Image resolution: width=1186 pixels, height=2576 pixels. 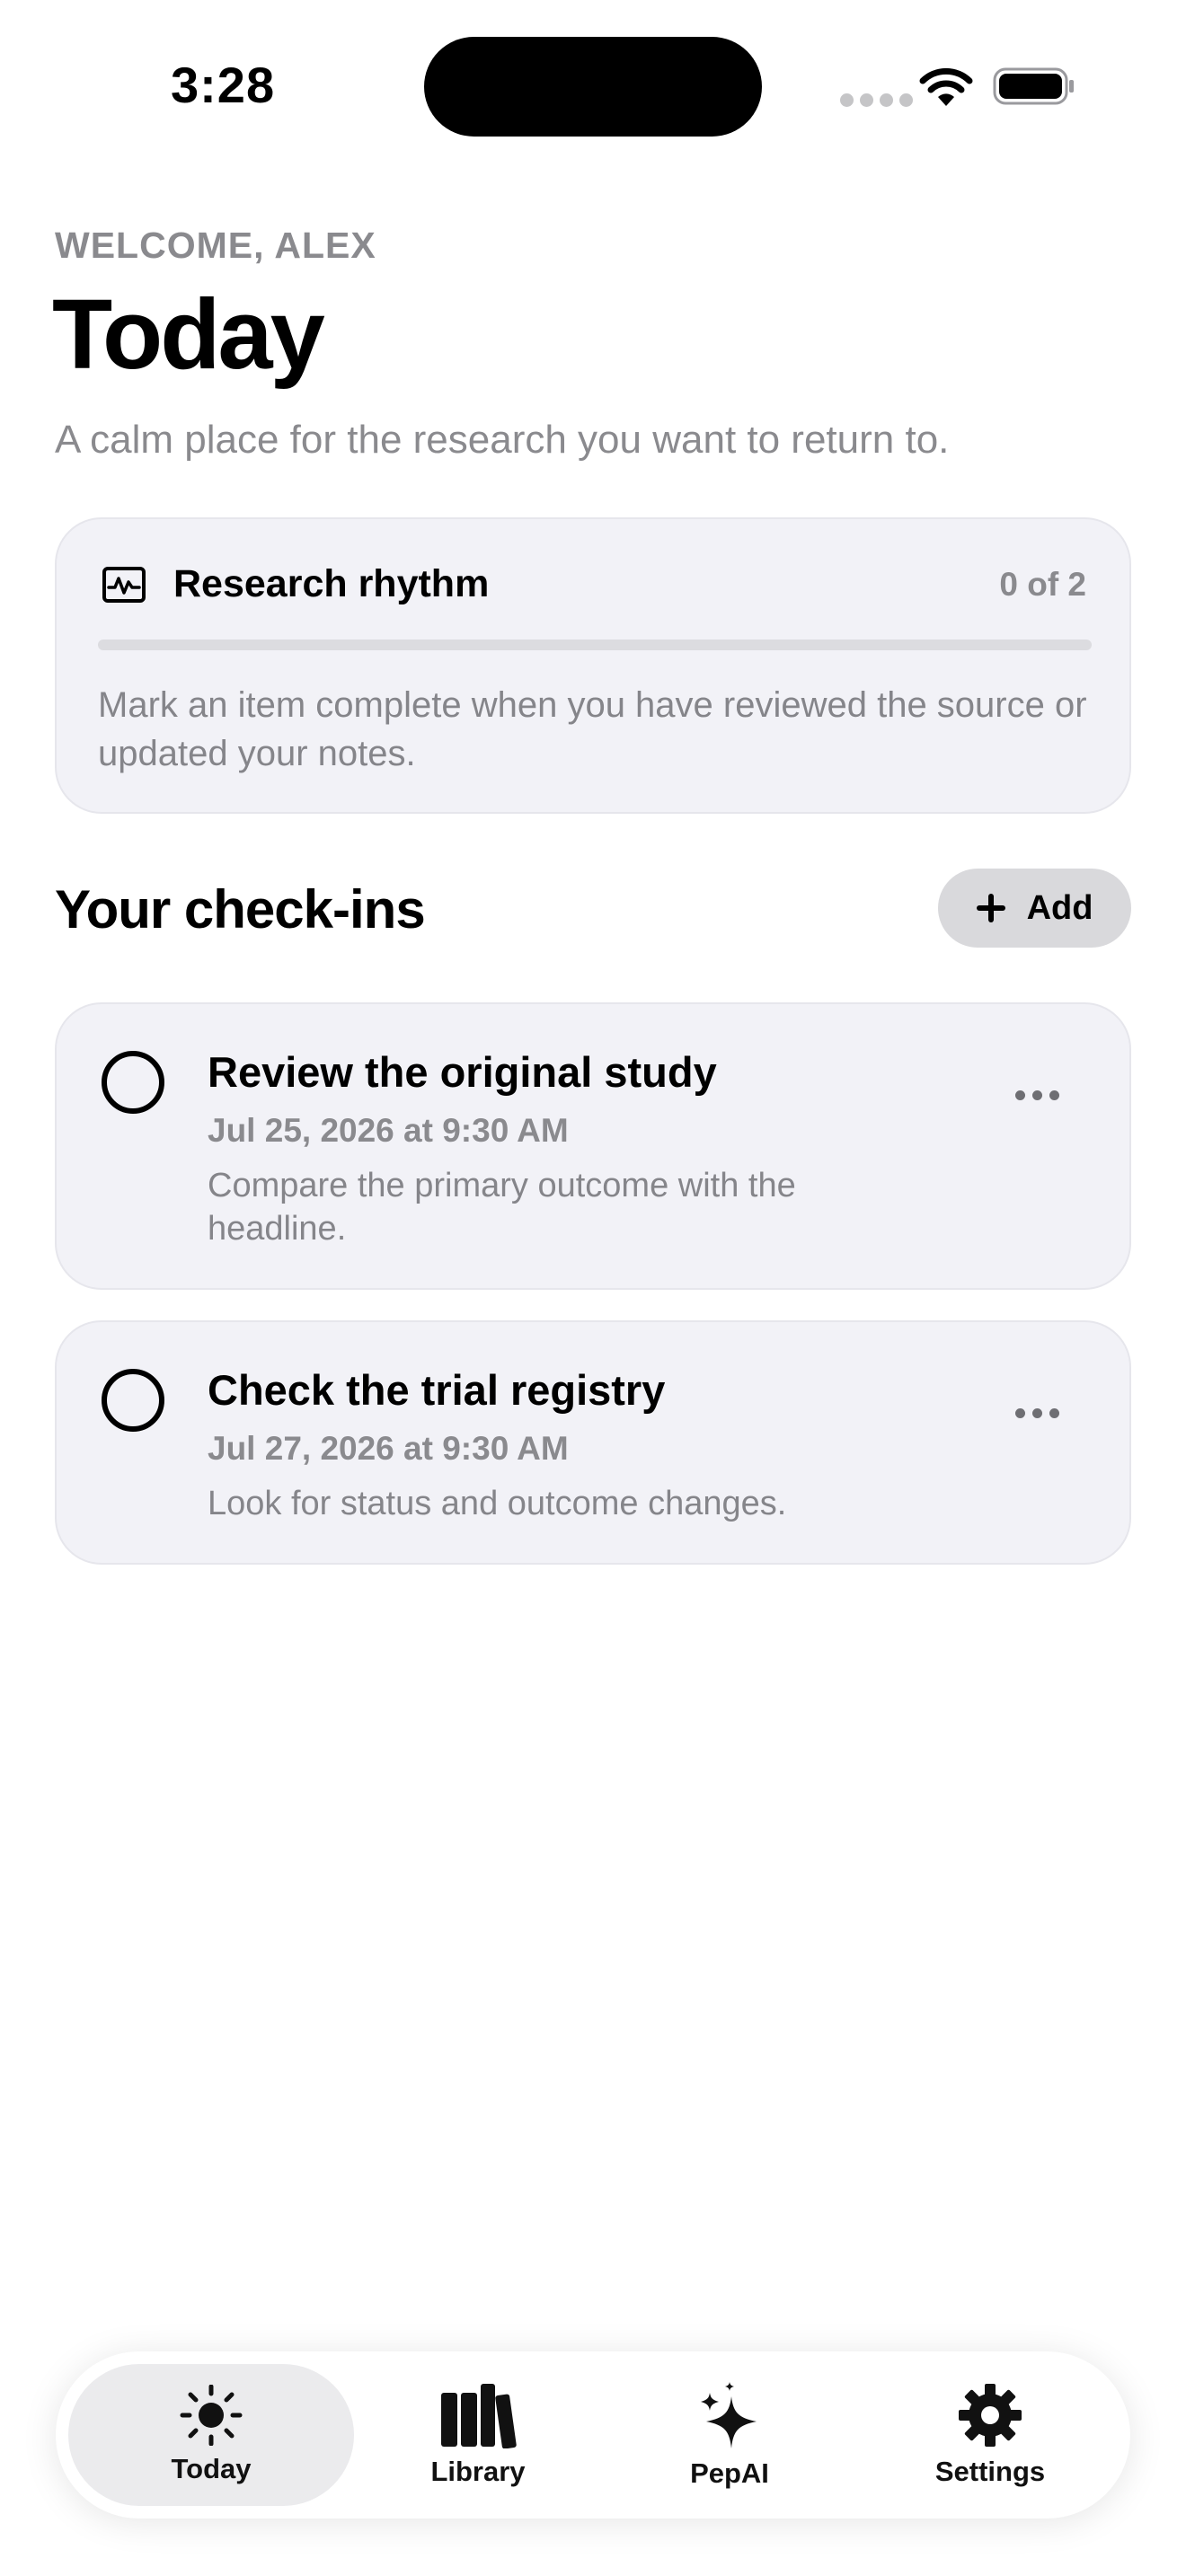 What do you see at coordinates (478, 2471) in the screenshot?
I see `tab-label: Library` at bounding box center [478, 2471].